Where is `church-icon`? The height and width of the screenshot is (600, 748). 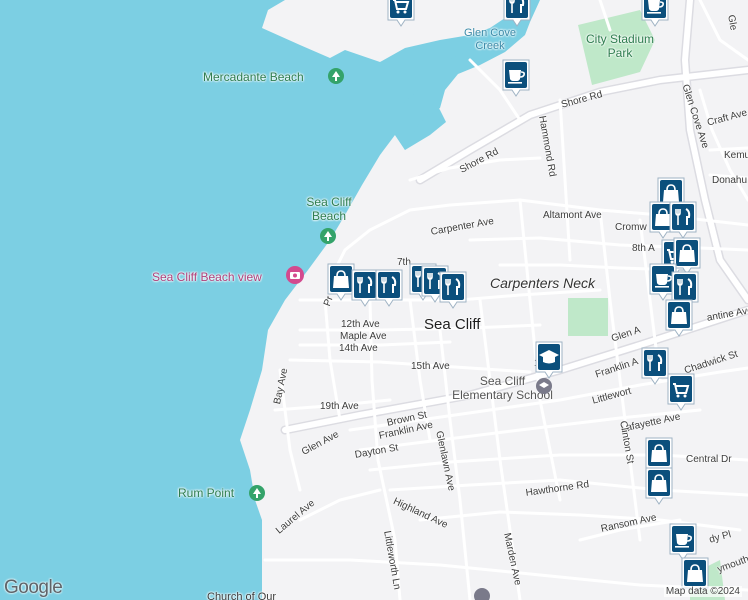
church-icon is located at coordinates (482, 594).